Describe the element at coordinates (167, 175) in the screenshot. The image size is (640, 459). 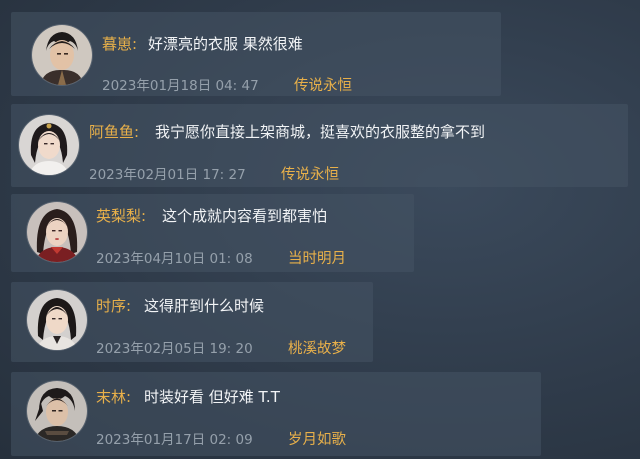
I see `comment-timestamp: 2023年02月01日 17: 27` at that location.